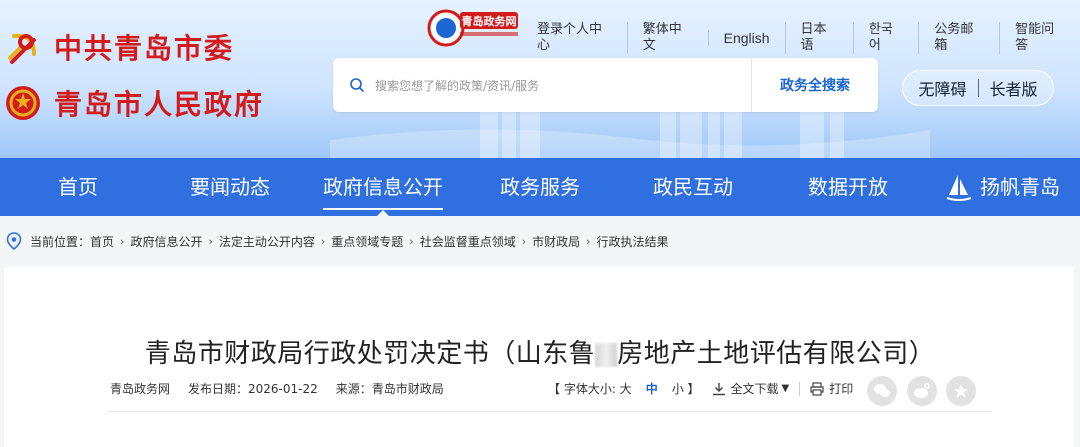  What do you see at coordinates (667, 38) in the screenshot?
I see `traditional-chinese-link: 繁体中文` at bounding box center [667, 38].